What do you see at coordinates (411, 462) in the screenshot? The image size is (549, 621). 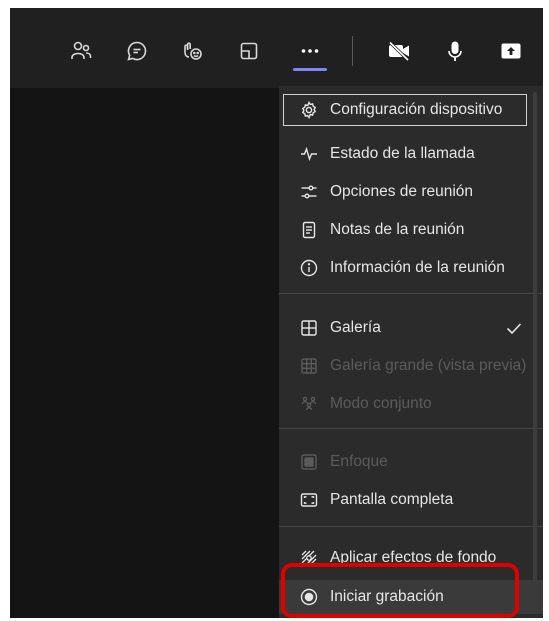 I see `menu-item-focus: Enfoque` at bounding box center [411, 462].